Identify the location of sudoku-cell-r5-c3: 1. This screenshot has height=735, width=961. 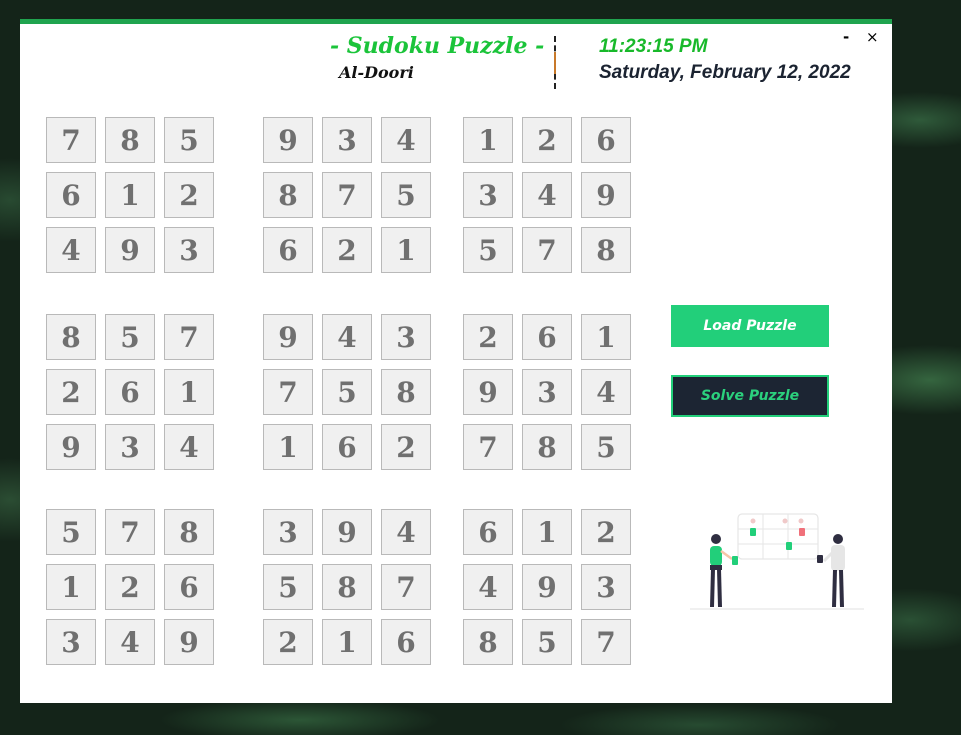
(189, 392).